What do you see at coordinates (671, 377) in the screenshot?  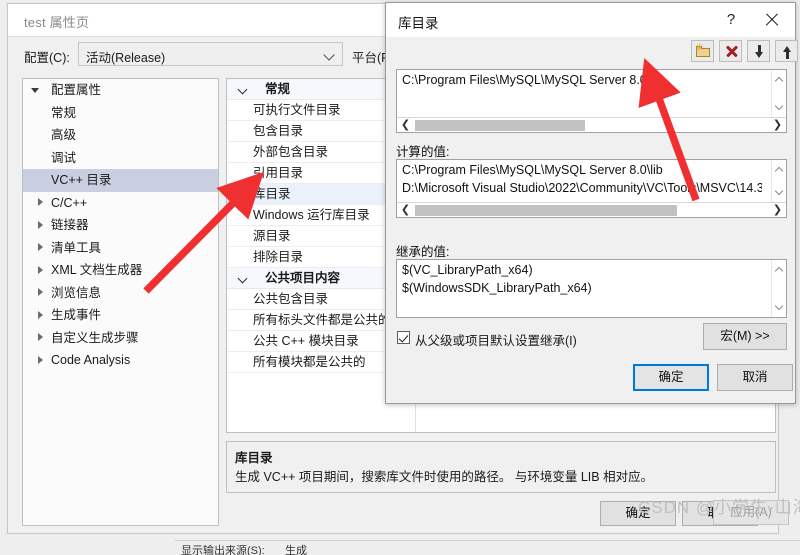 I see `dialog-ok-button: 确定` at bounding box center [671, 377].